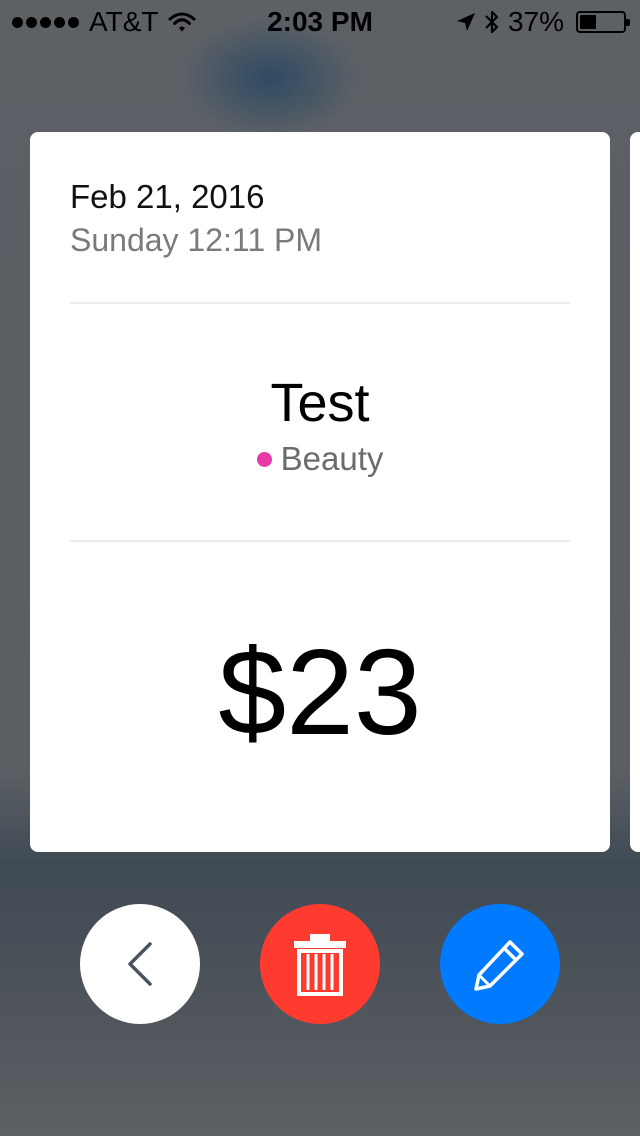 The width and height of the screenshot is (640, 1136). I want to click on entry-date: Feb 21, 2016, so click(167, 196).